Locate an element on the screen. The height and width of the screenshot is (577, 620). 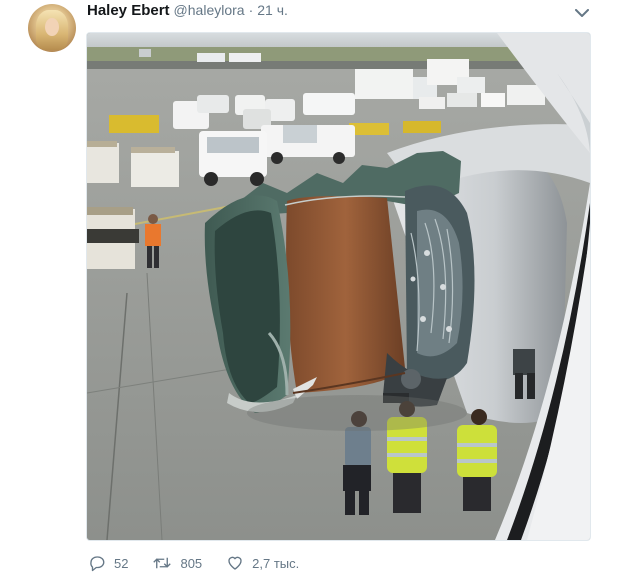
author-name: Haley Ebert is located at coordinates (128, 10).